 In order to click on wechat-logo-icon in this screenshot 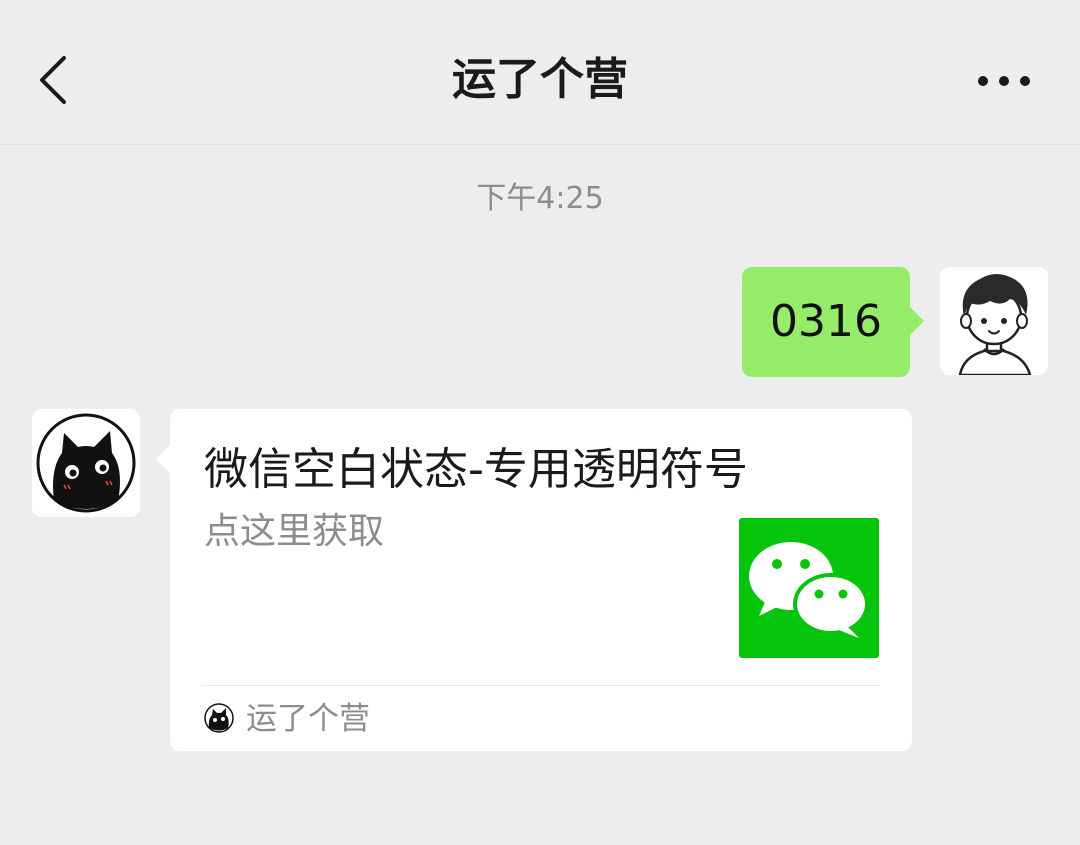, I will do `click(809, 588)`.